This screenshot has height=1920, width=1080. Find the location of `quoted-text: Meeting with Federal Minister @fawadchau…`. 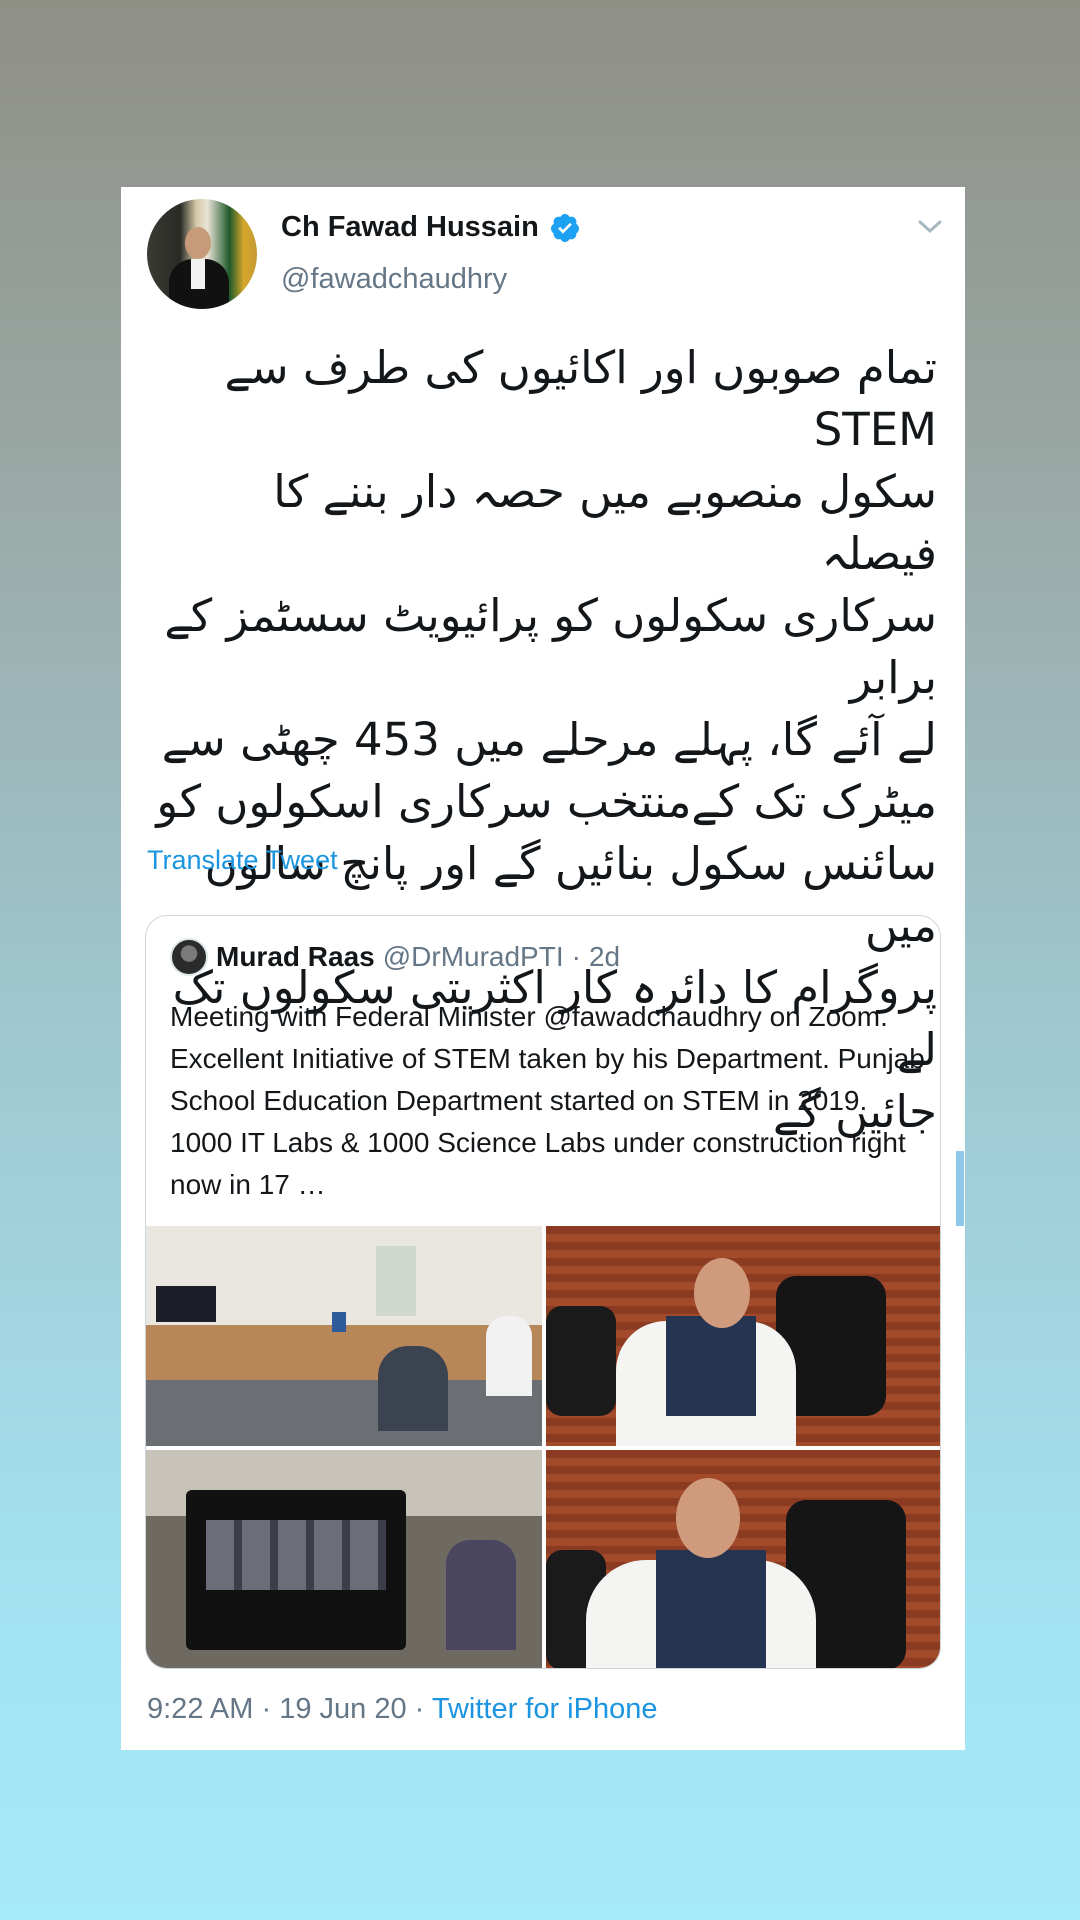

quoted-text: Meeting with Federal Minister @fawadchau… is located at coordinates (547, 1100).